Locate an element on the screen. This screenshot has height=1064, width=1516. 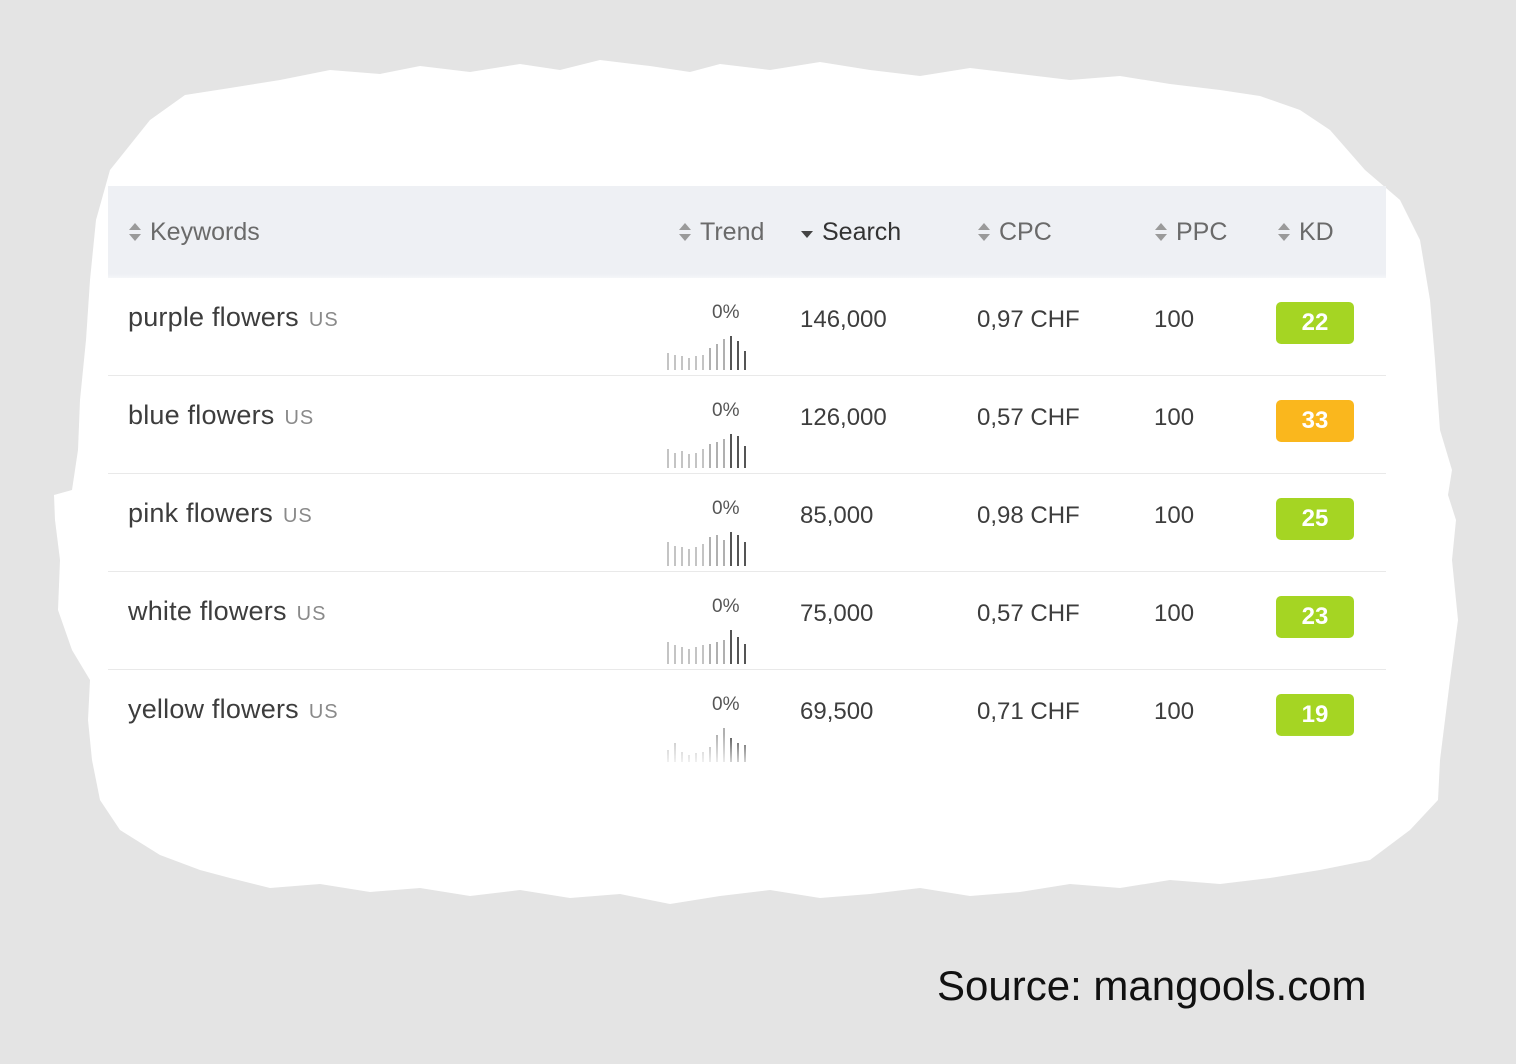
kd-badge: 25 is located at coordinates (1315, 519).